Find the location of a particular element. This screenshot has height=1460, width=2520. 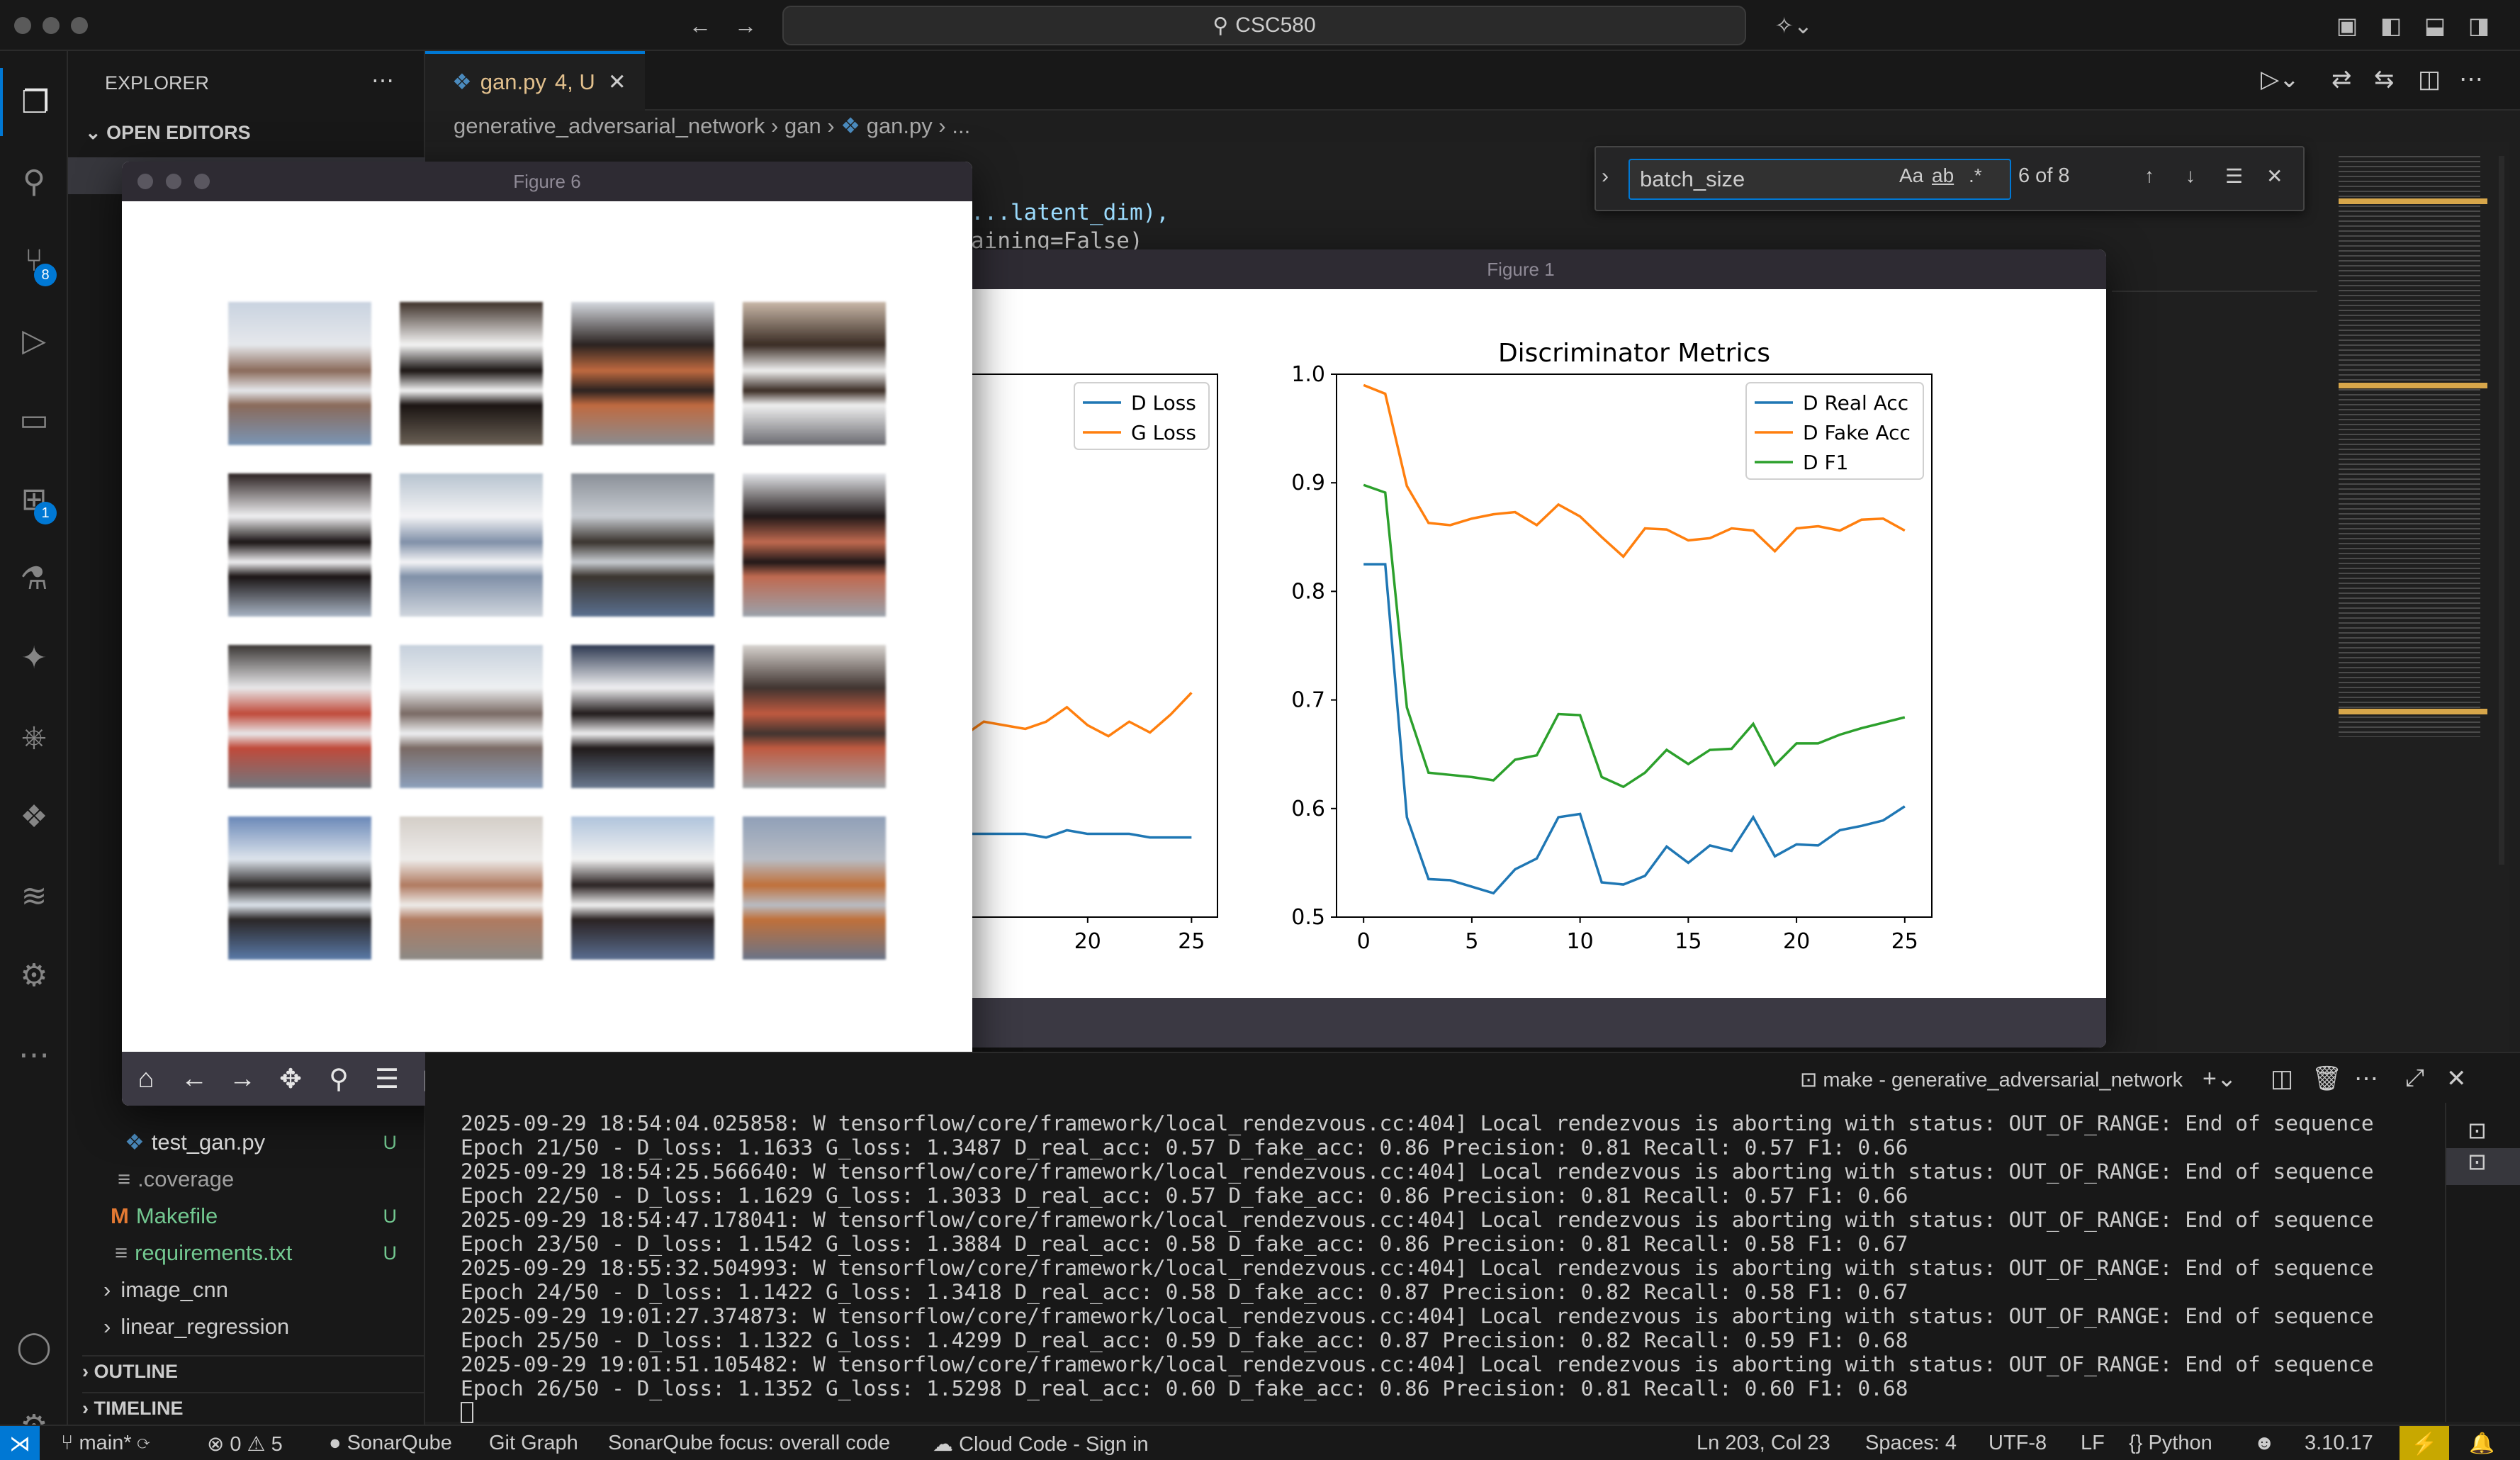

match-whole-word-toggle: ab is located at coordinates (1943, 176).